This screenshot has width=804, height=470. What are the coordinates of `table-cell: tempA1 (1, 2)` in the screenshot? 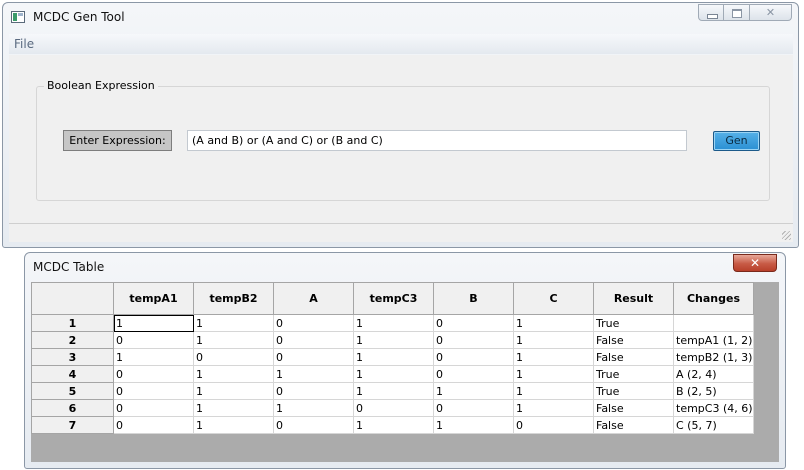 It's located at (713, 340).